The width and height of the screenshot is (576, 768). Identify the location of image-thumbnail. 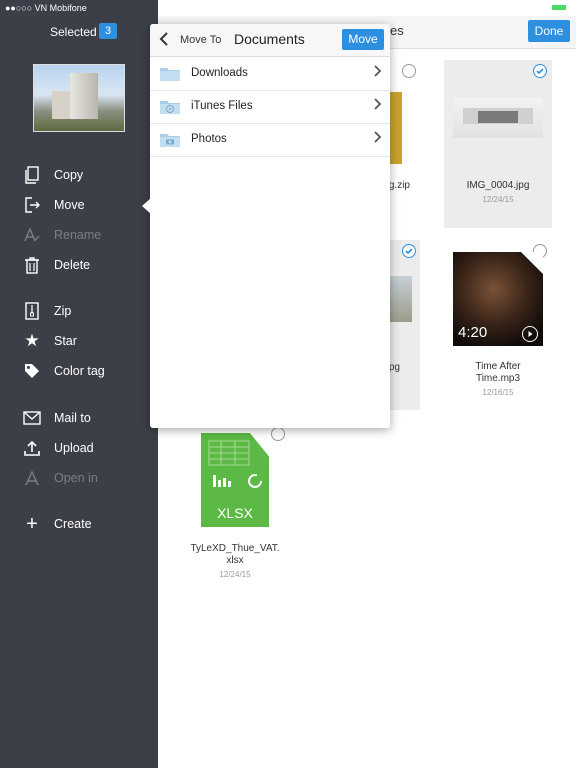
(498, 118).